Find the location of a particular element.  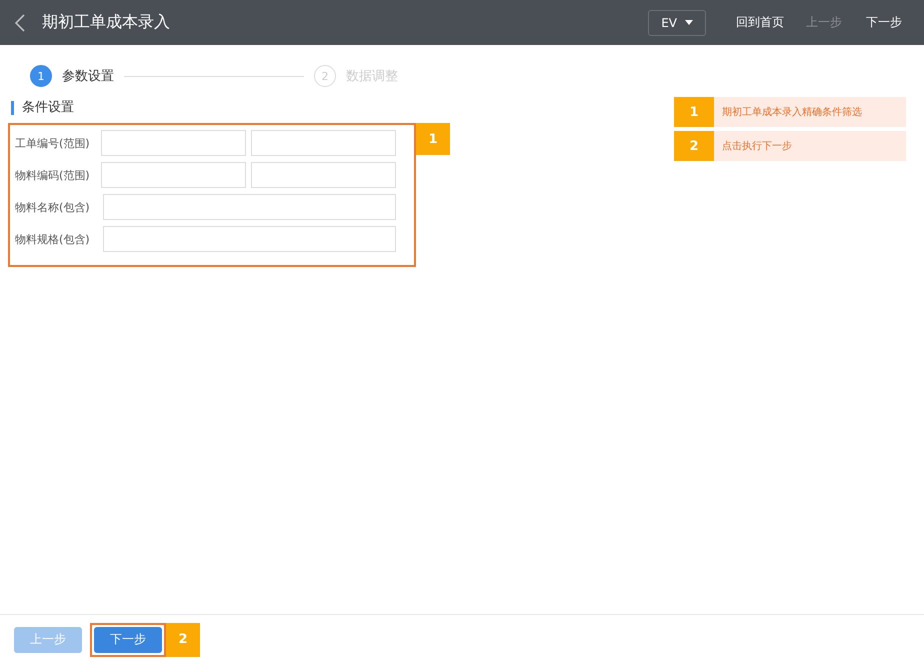

back-icon is located at coordinates (20, 23).